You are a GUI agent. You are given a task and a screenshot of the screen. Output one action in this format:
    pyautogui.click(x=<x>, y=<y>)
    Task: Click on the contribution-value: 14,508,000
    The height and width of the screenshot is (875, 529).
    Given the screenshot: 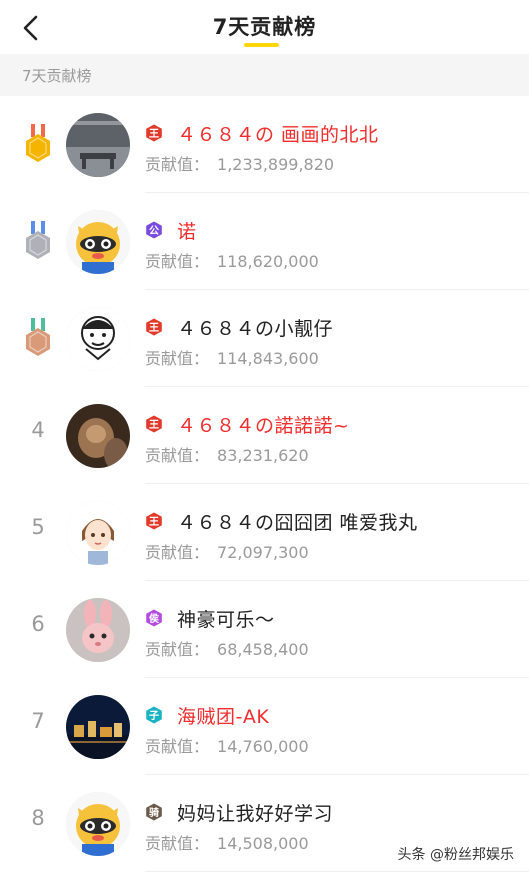 What is the action you would take?
    pyautogui.click(x=263, y=843)
    